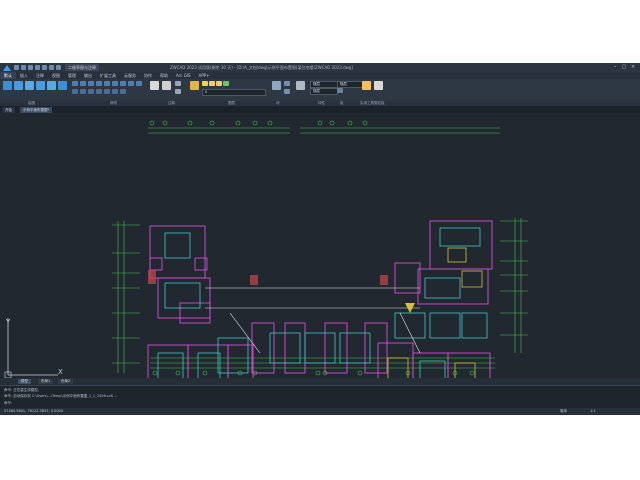 The width and height of the screenshot is (640, 480). Describe the element at coordinates (366, 85) in the screenshot. I see `measure-icon` at that location.